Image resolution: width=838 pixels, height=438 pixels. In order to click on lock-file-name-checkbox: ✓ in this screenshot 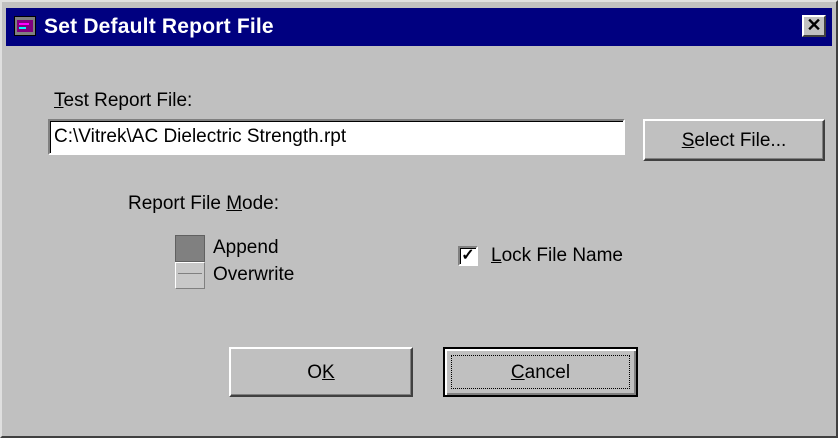, I will do `click(468, 256)`.